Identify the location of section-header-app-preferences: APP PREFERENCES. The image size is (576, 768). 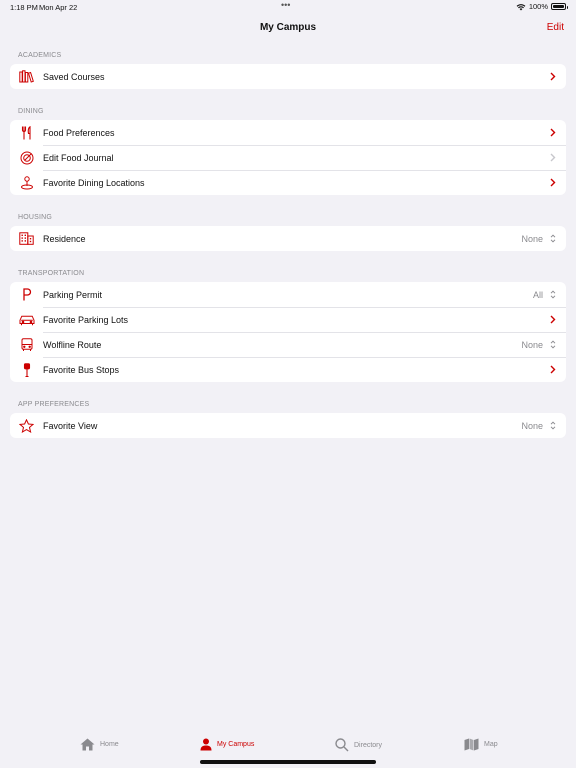
(54, 404).